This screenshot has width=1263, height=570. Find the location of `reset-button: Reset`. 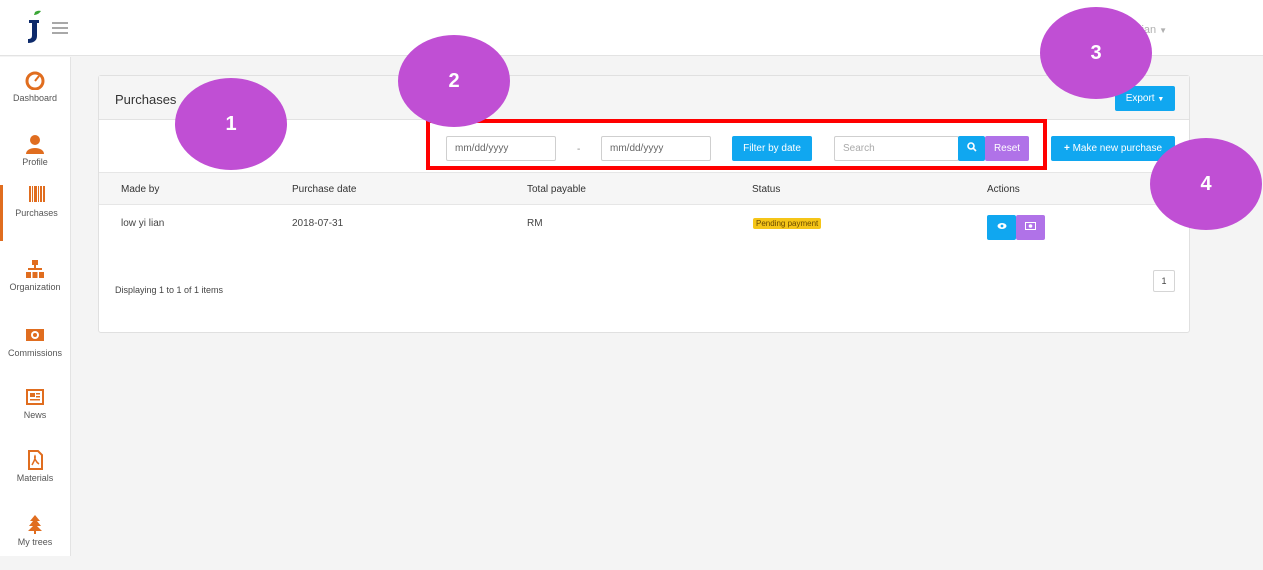

reset-button: Reset is located at coordinates (1007, 148).